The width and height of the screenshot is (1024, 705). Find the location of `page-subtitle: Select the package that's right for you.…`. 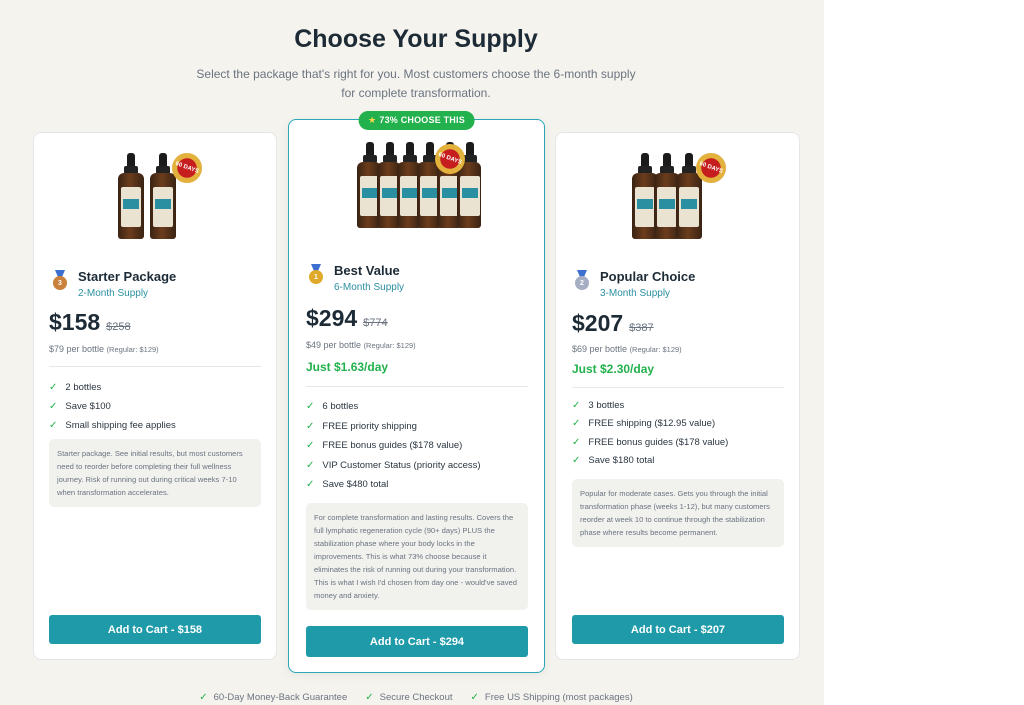

page-subtitle: Select the package that's right for you.… is located at coordinates (416, 83).